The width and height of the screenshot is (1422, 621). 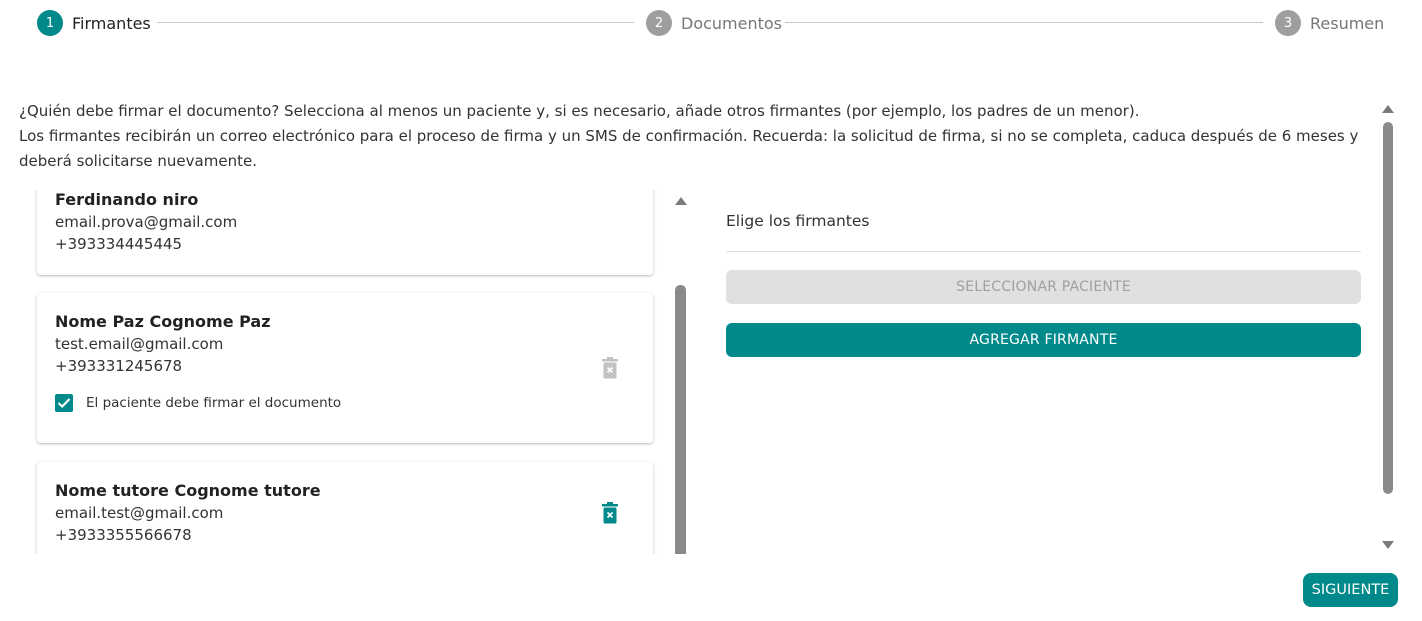 What do you see at coordinates (146, 222) in the screenshot?
I see `signer-email: email.prova@gmail.com` at bounding box center [146, 222].